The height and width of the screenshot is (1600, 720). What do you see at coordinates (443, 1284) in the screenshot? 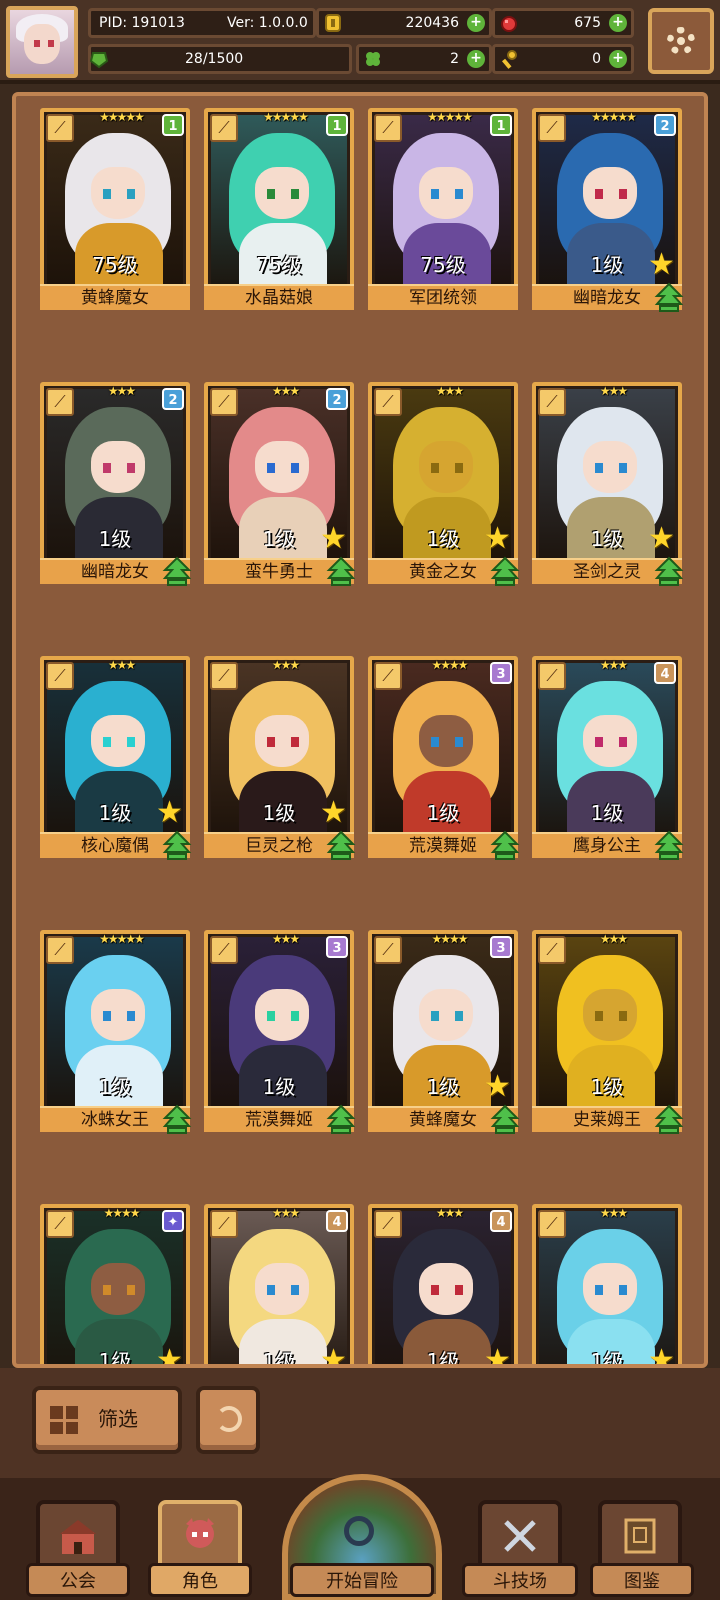
I see `character-card: ⟋★★★41级★异界旅人` at bounding box center [443, 1284].